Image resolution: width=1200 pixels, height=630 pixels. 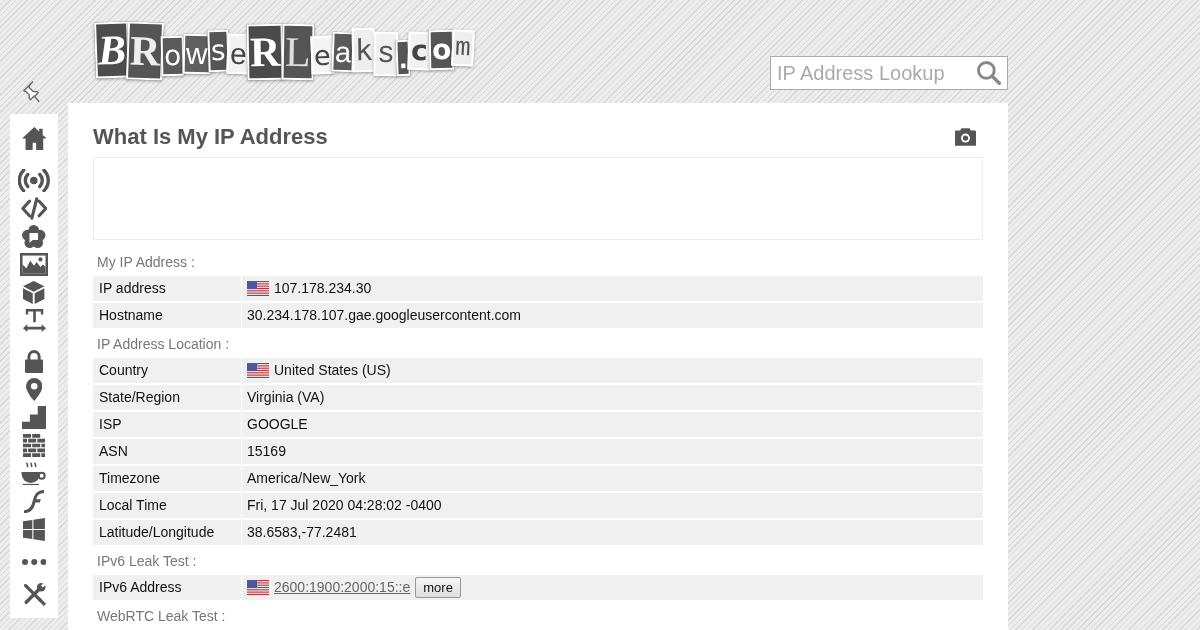 I want to click on row-value: Virginia (VA), so click(x=286, y=397).